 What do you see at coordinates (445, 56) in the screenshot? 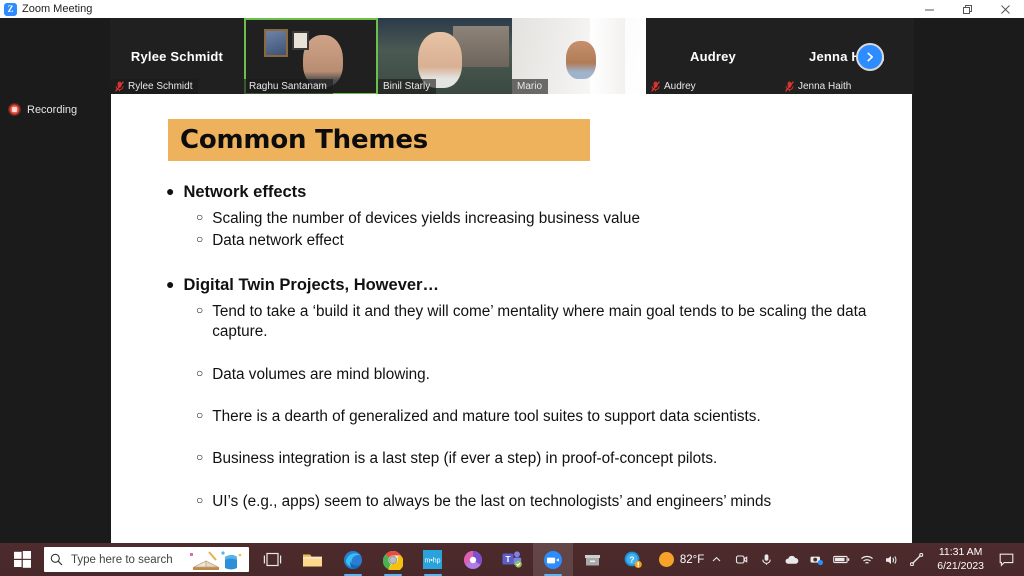
I see `participant-tile: Binil Starly` at bounding box center [445, 56].